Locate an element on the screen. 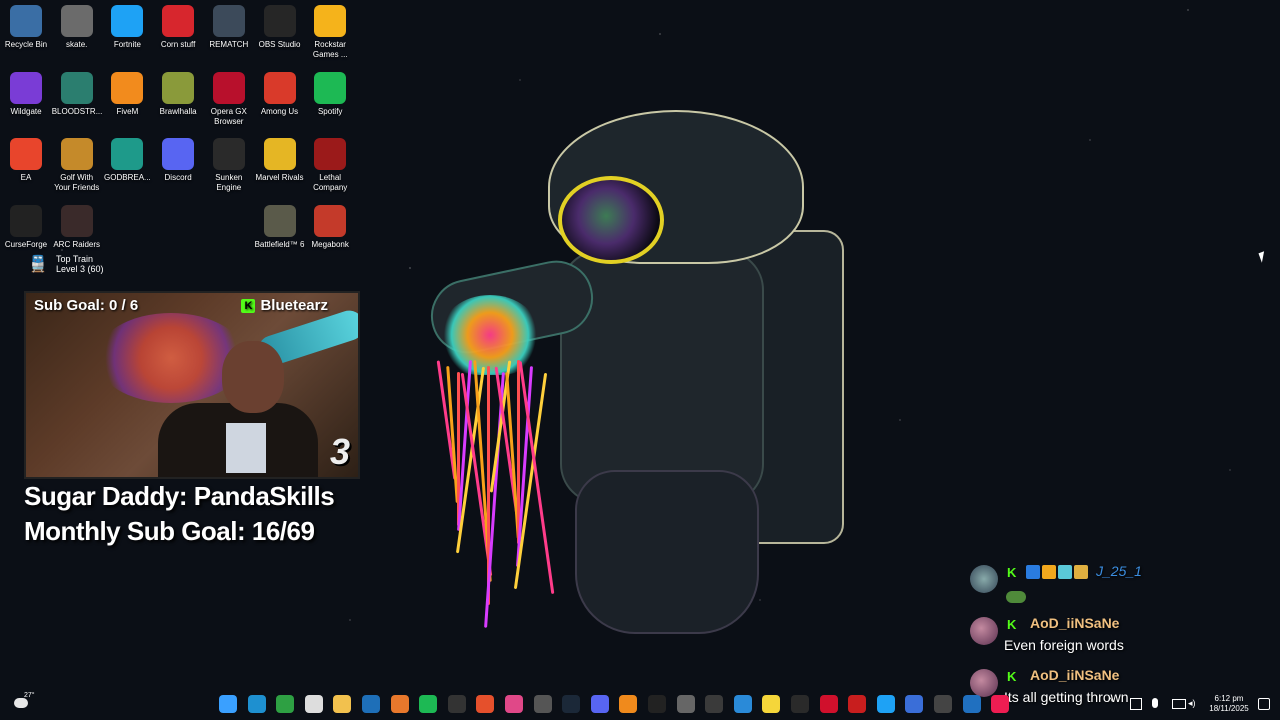  photos-icon is located at coordinates (742, 704).